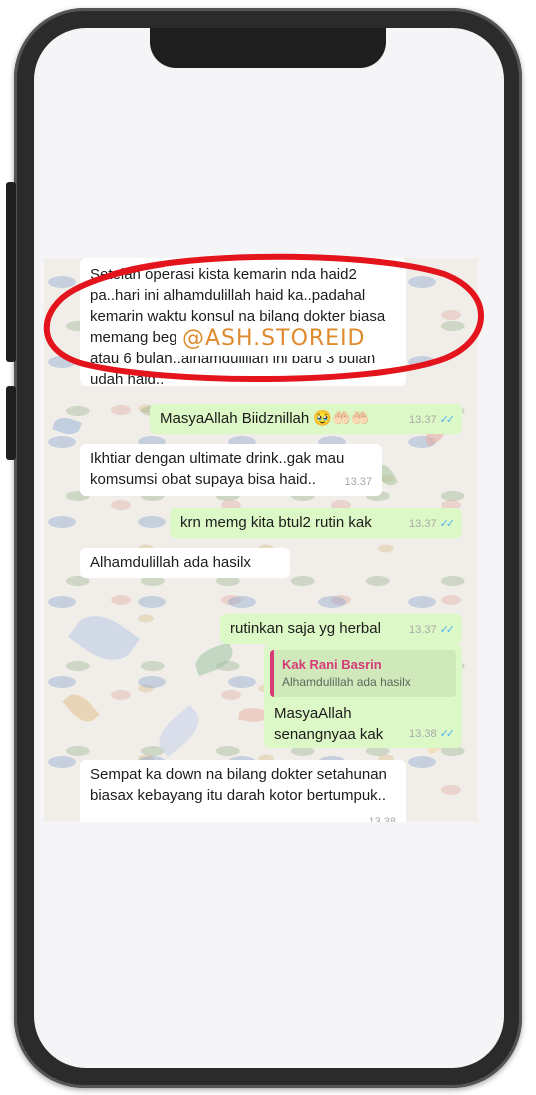 The height and width of the screenshot is (1095, 536). Describe the element at coordinates (268, 48) in the screenshot. I see `phone-notch` at that location.